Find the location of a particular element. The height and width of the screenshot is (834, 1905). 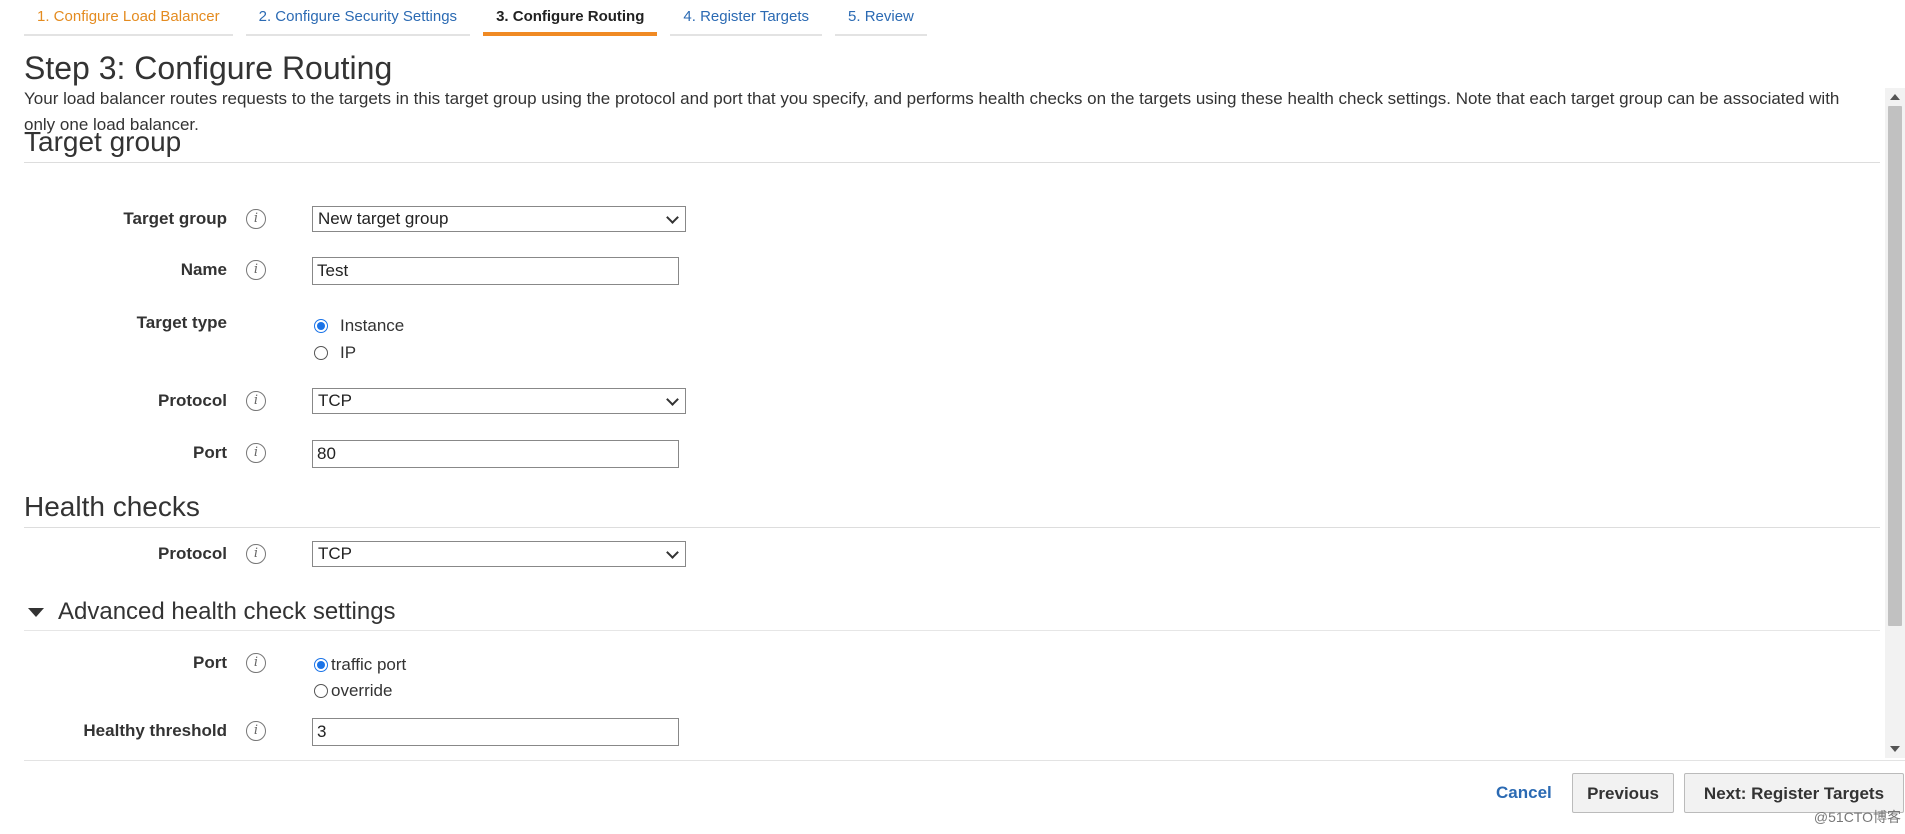

target-group-heading: Target group is located at coordinates (952, 144).